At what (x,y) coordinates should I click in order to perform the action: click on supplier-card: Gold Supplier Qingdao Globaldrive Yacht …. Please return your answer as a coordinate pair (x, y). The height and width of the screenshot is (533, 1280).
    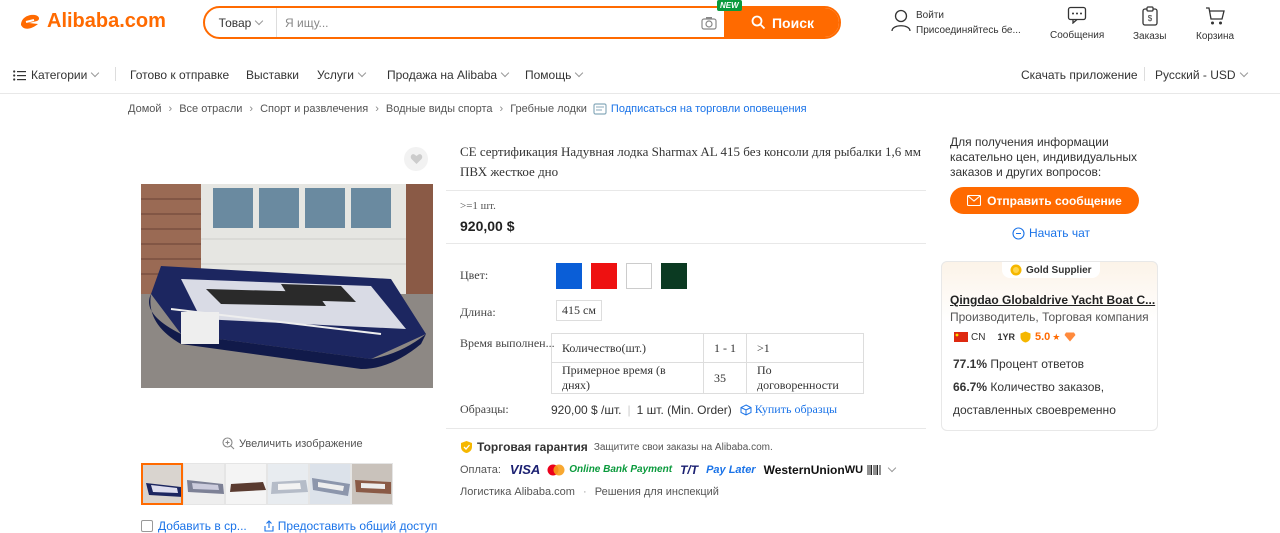
    Looking at the image, I should click on (1049, 346).